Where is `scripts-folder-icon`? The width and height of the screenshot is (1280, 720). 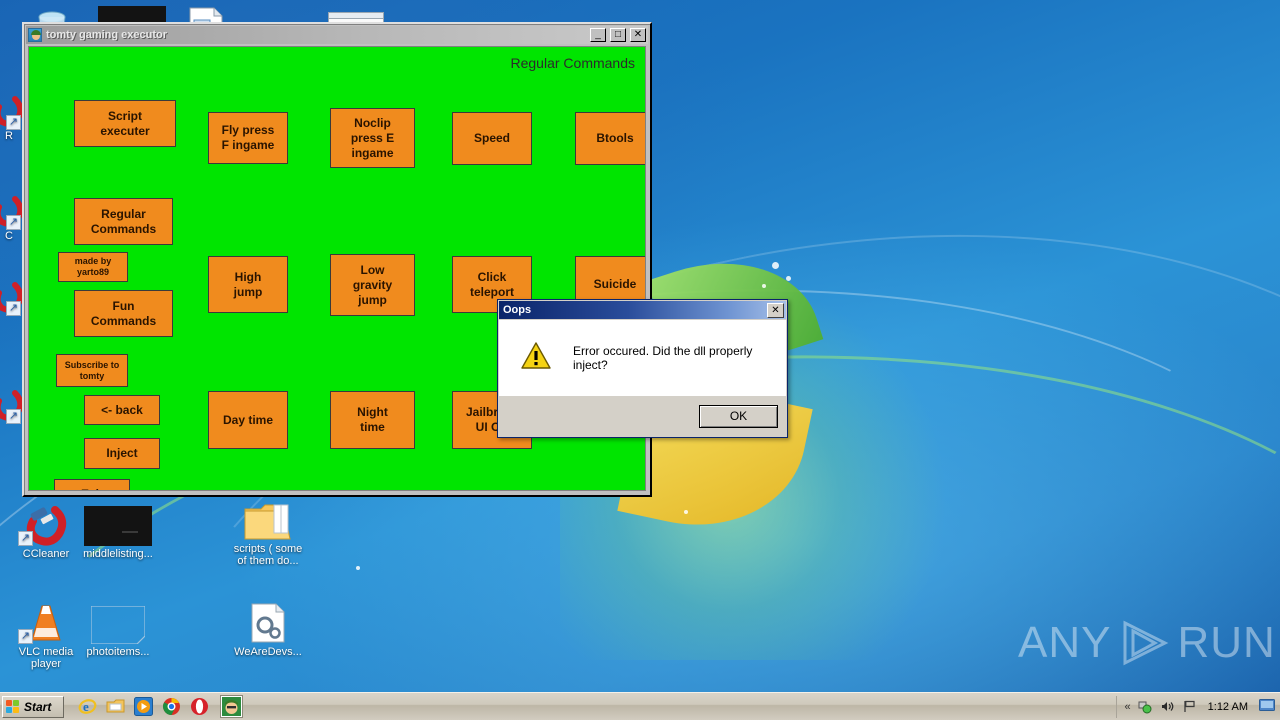 scripts-folder-icon is located at coordinates (268, 518).